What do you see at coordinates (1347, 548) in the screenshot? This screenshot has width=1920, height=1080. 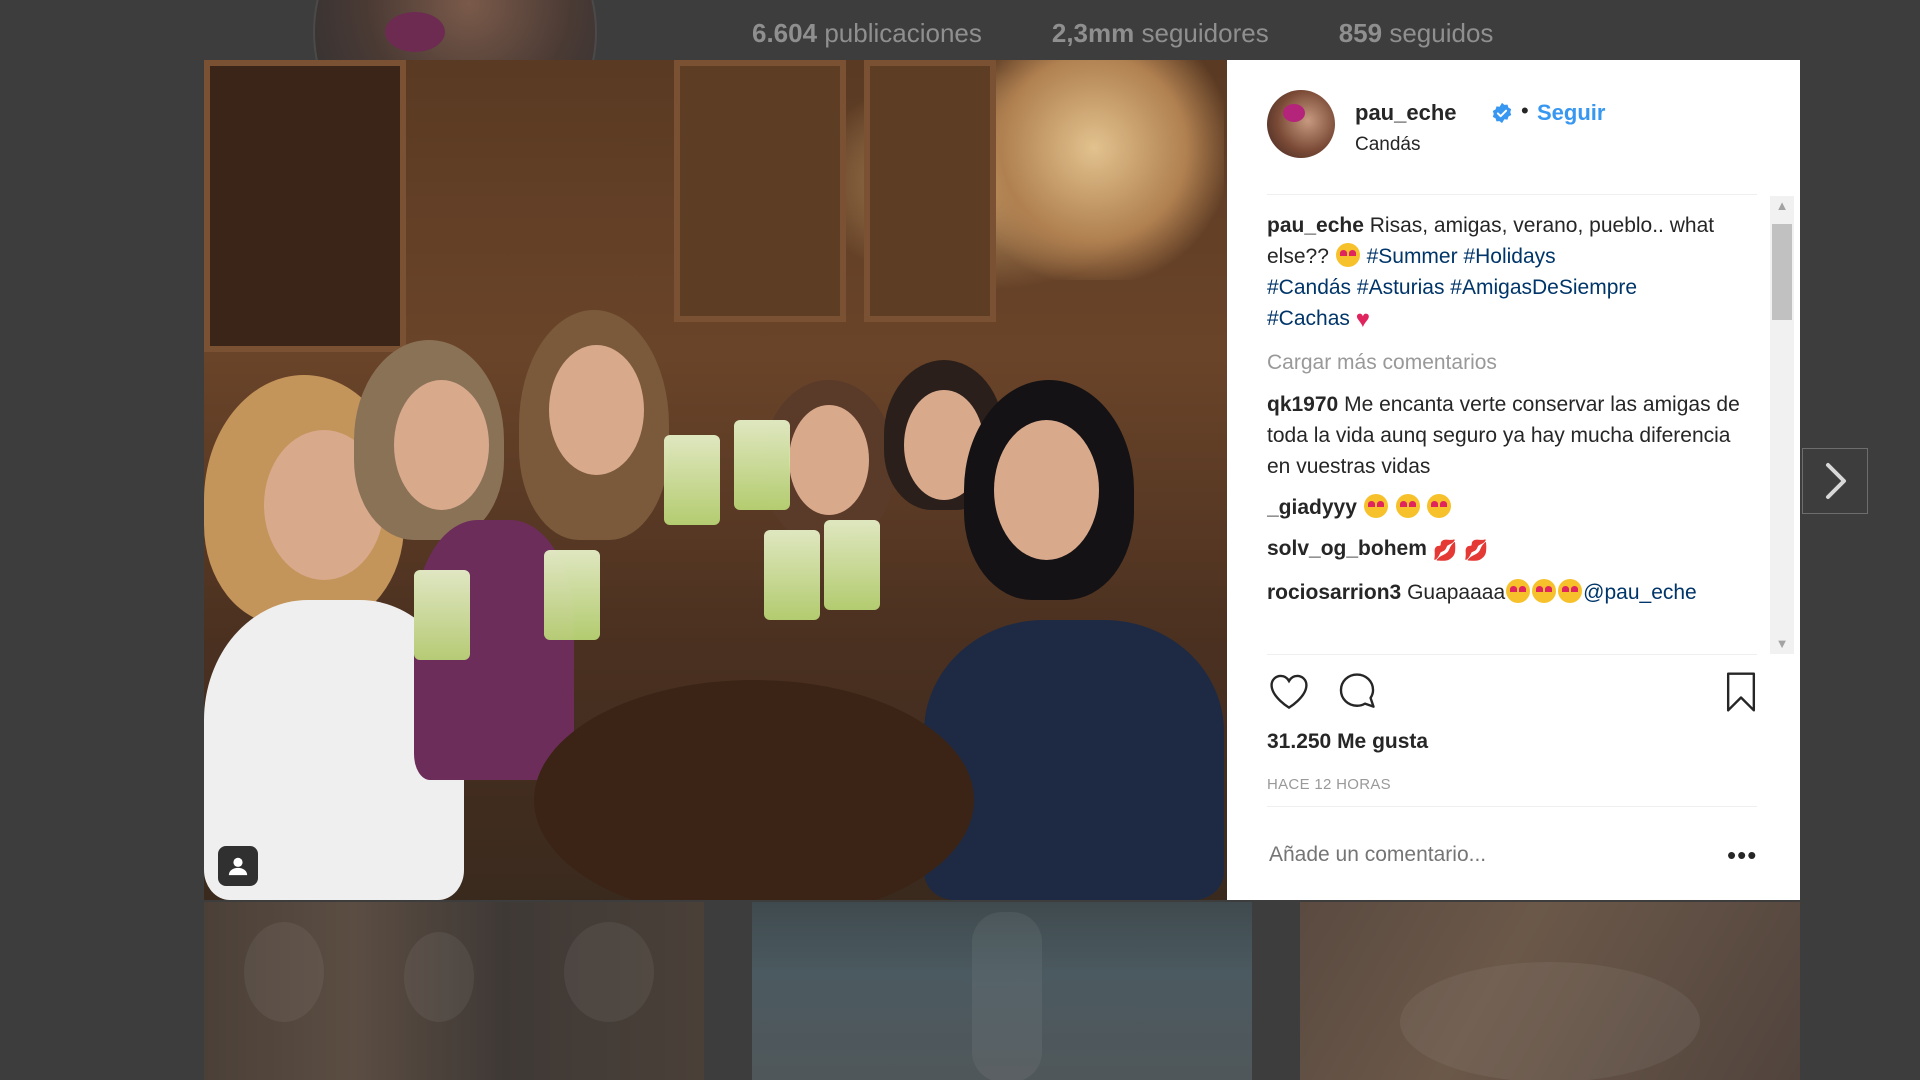 I see `comment-username: solv_og_bohem` at bounding box center [1347, 548].